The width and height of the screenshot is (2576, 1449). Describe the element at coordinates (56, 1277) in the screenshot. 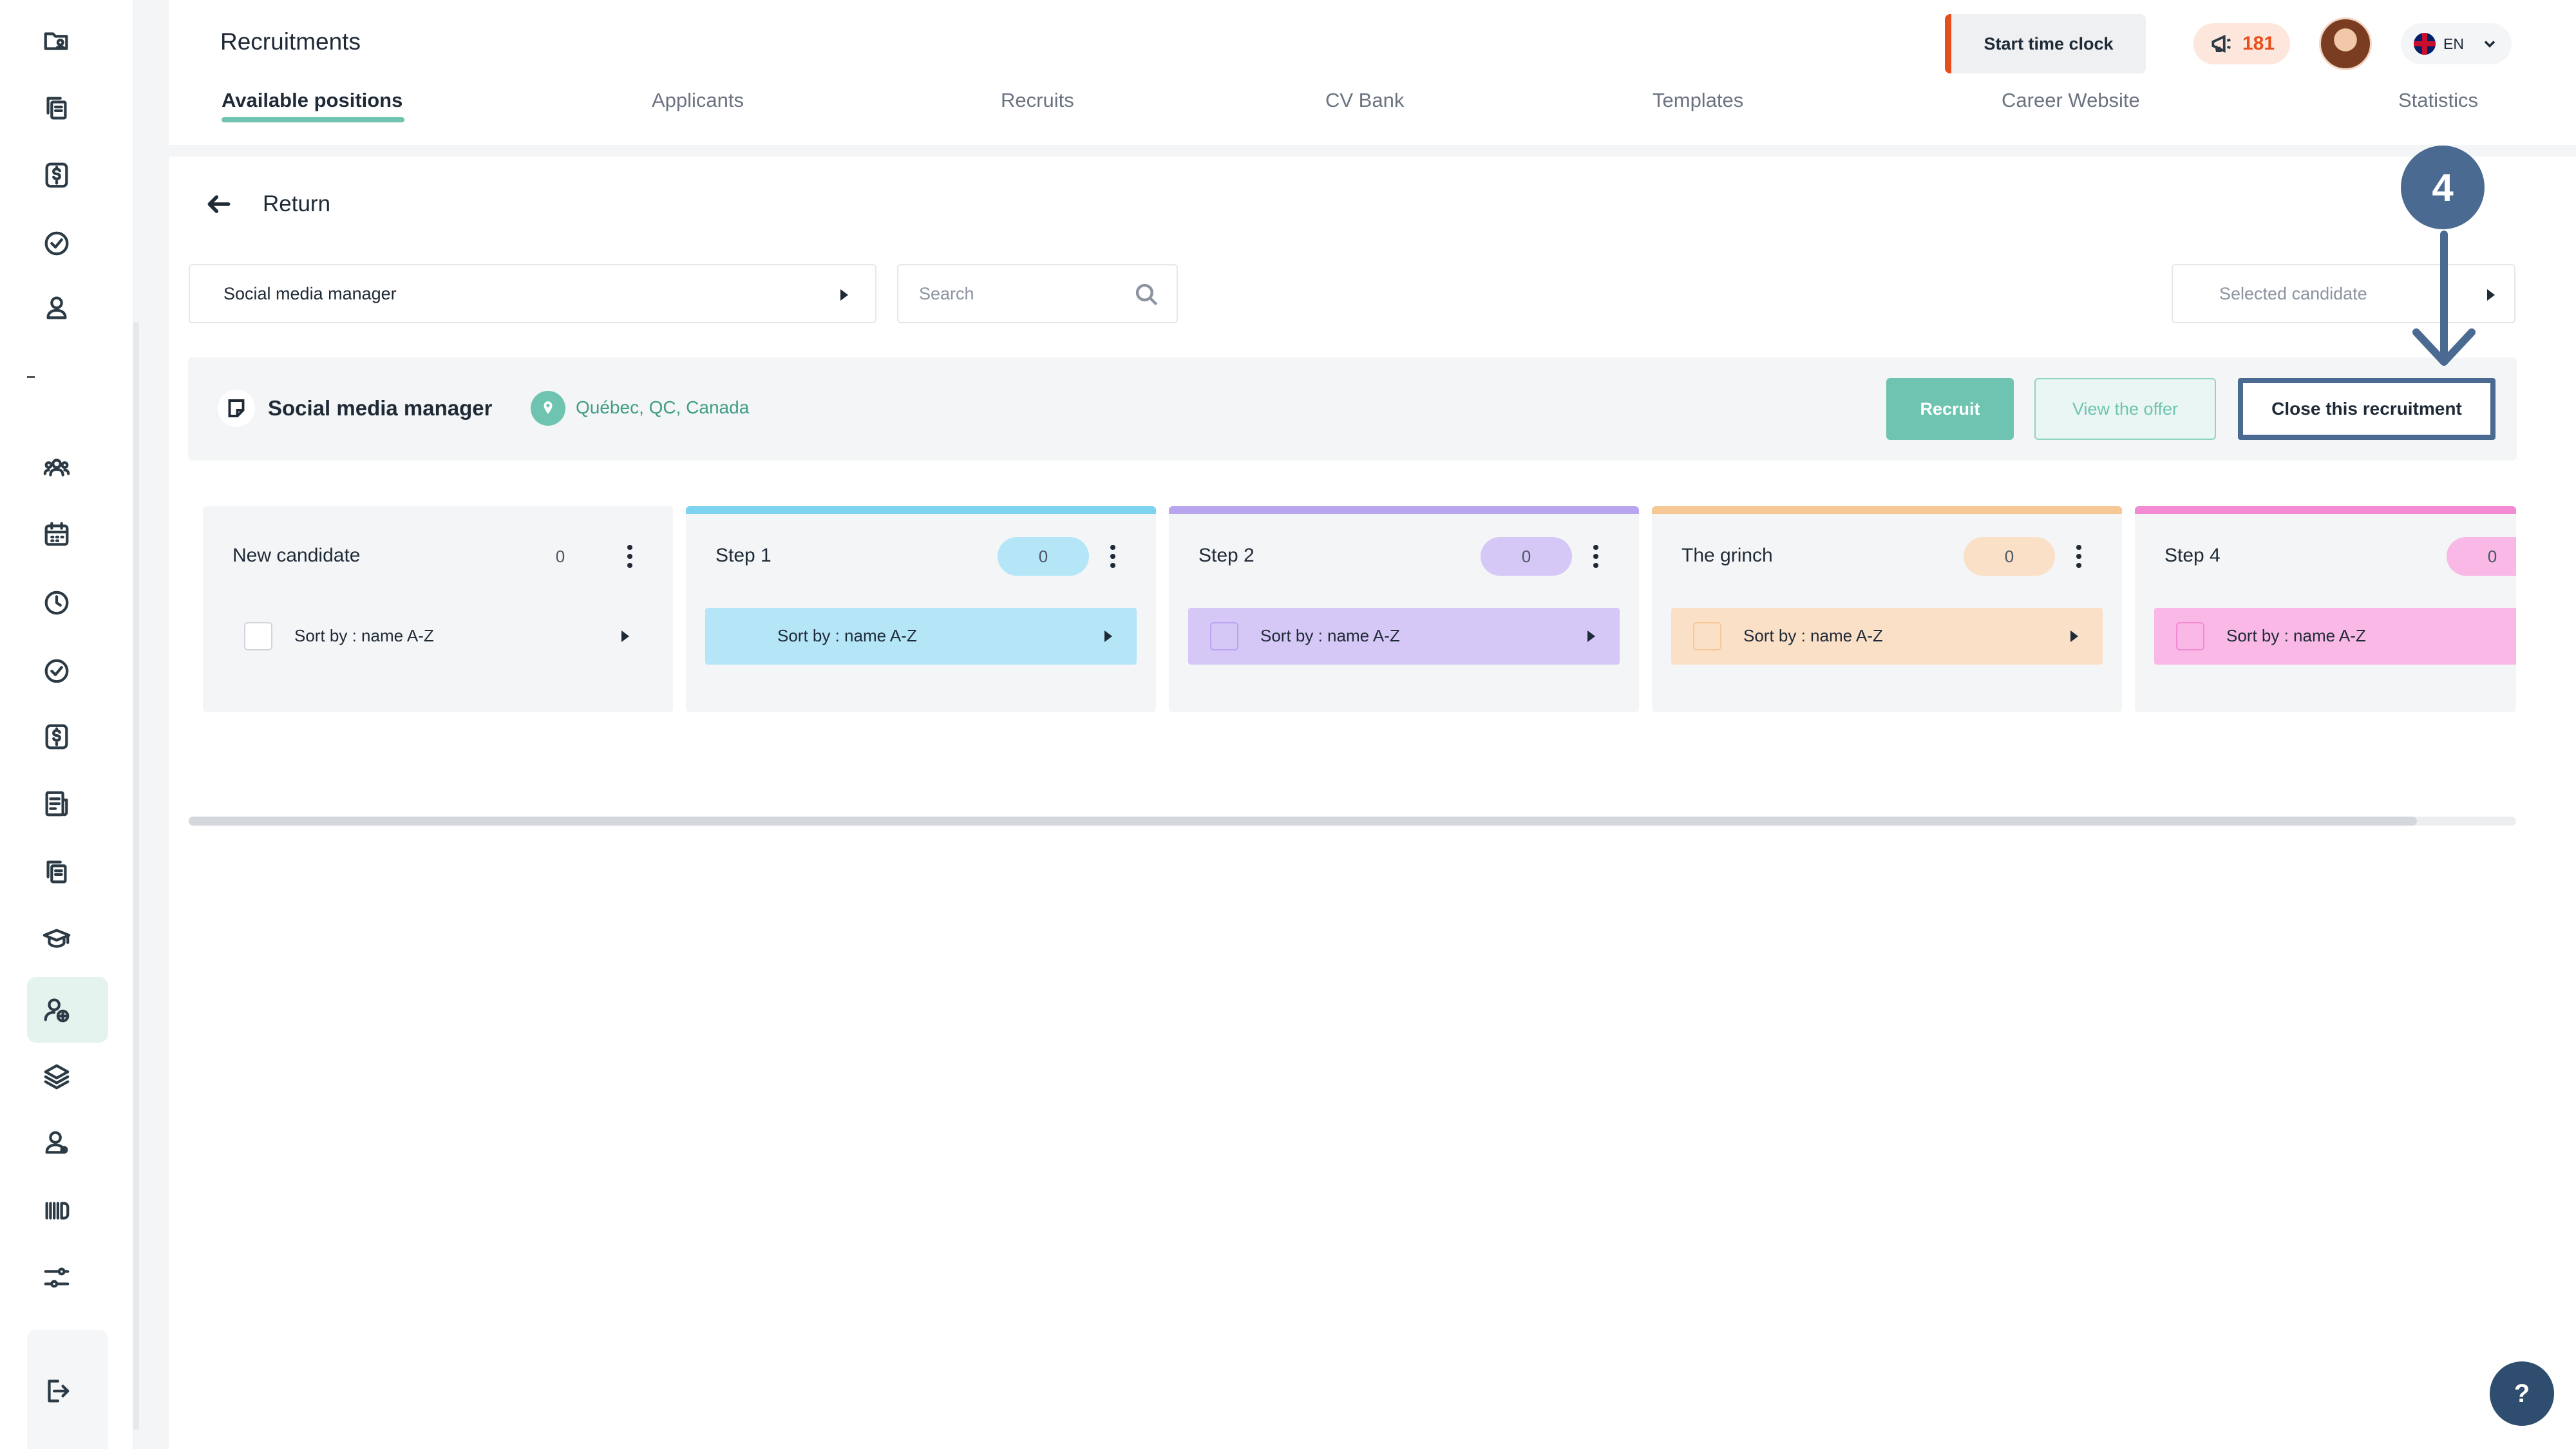

I see `sliders-icon` at that location.